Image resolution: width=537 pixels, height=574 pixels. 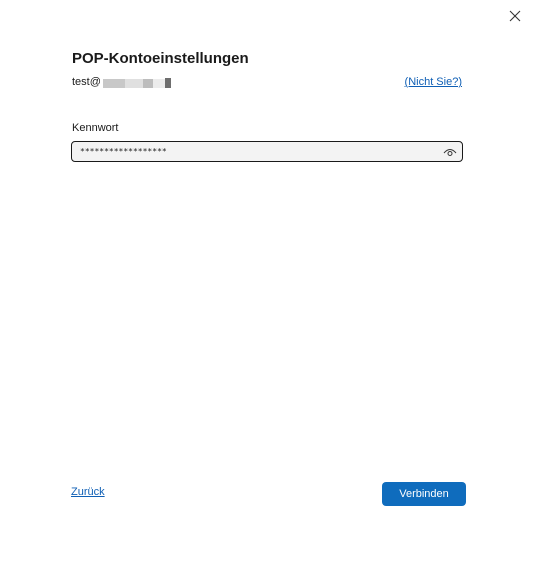 I want to click on close-button, so click(x=515, y=16).